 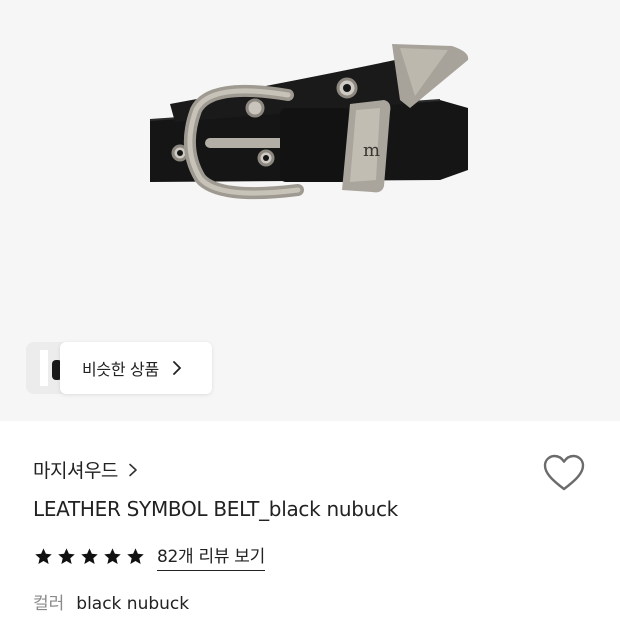 I want to click on color-option-label: 컬러, so click(x=49, y=604).